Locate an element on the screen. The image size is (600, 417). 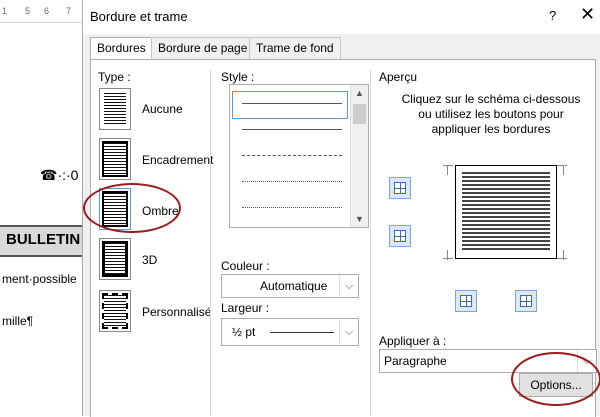
apply-to-label: Appliquer à : is located at coordinates (413, 341).